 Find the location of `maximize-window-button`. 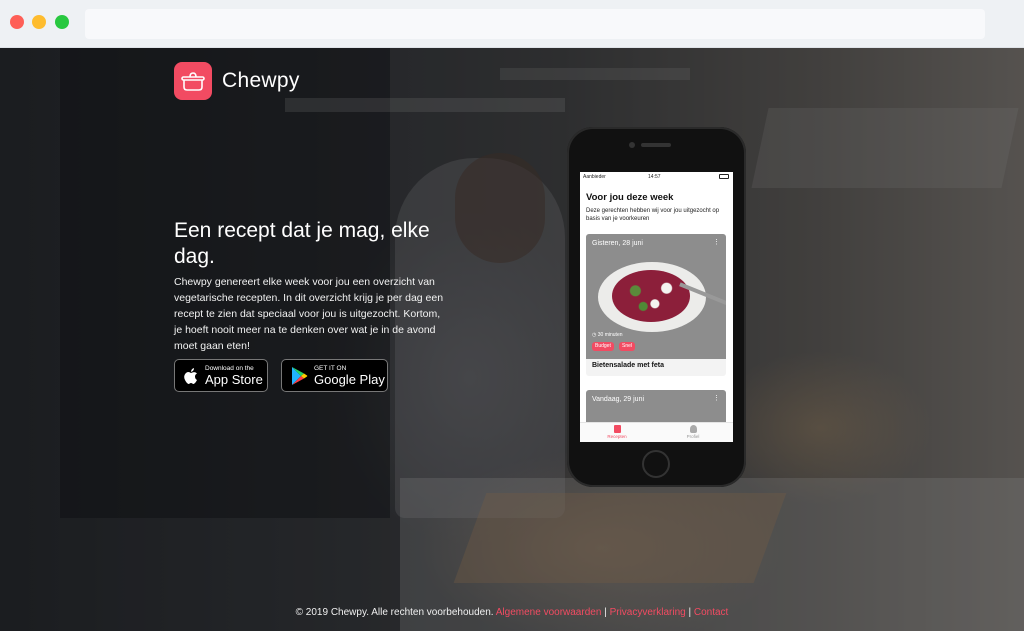

maximize-window-button is located at coordinates (62, 22).